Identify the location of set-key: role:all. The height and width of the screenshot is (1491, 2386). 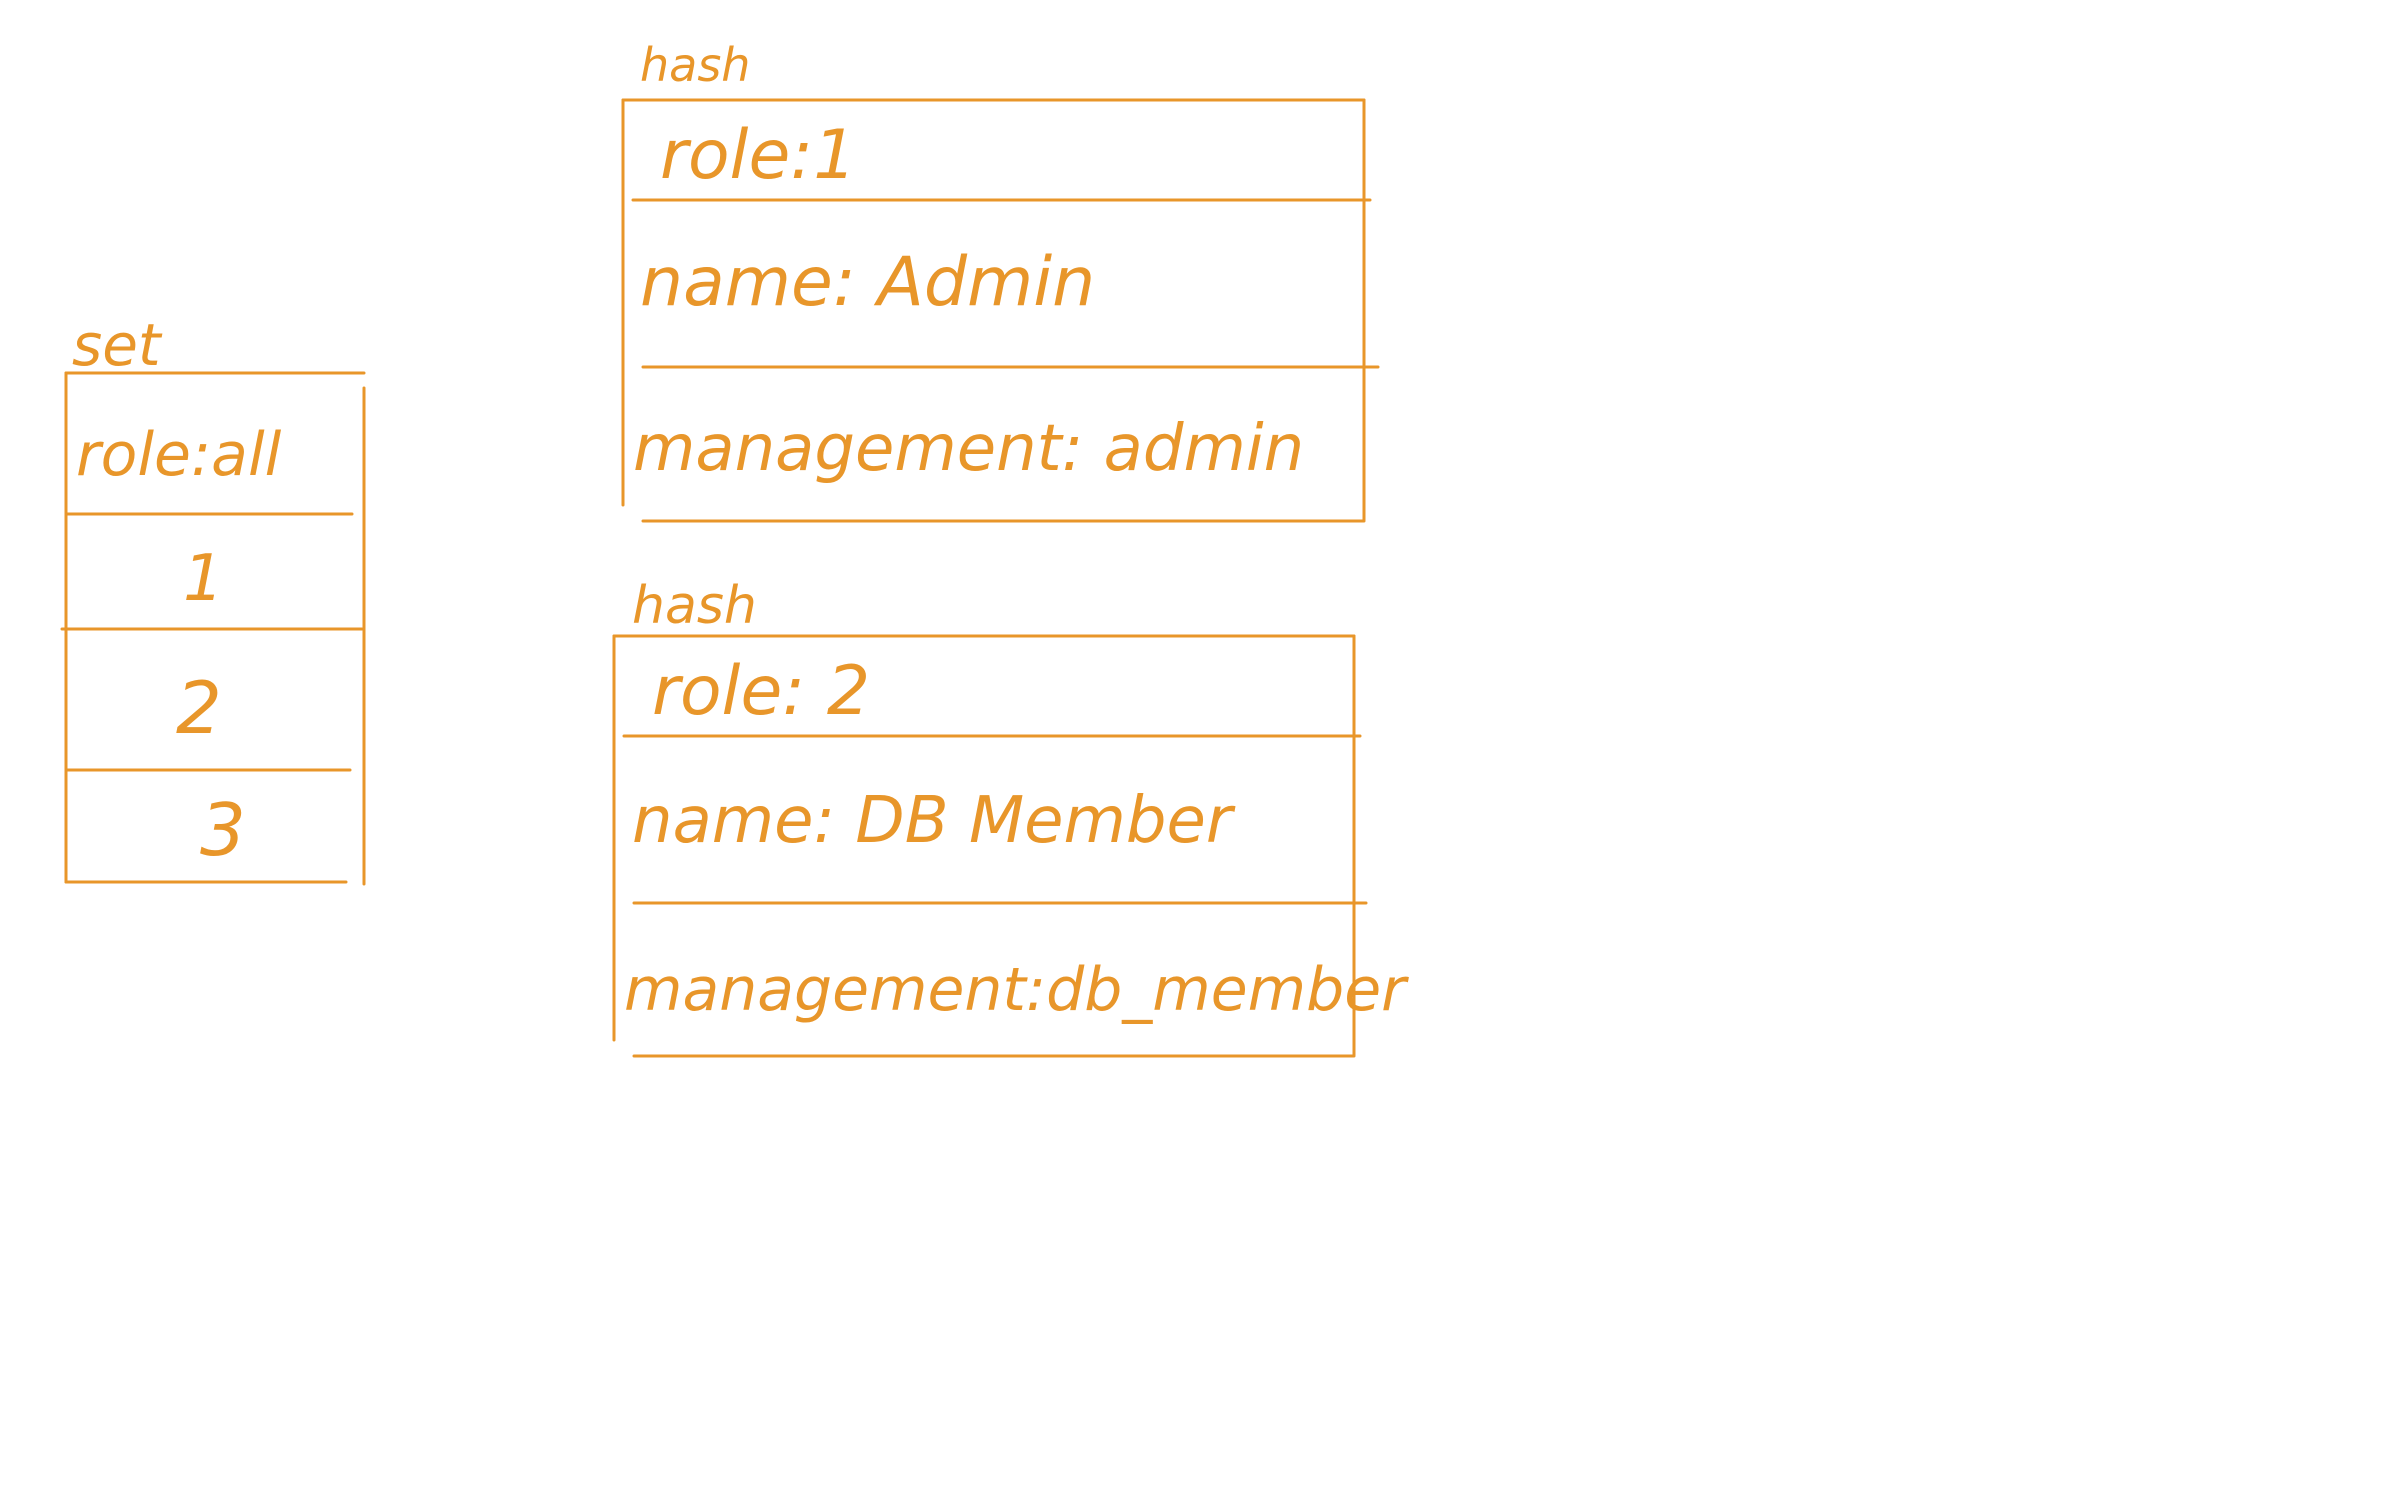
(179, 455).